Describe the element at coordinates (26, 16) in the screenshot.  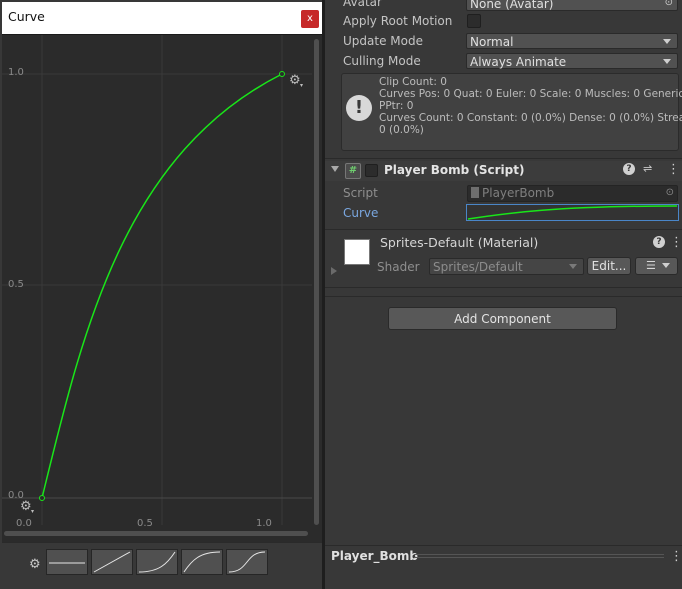
I see `curve-window-title: Curve` at that location.